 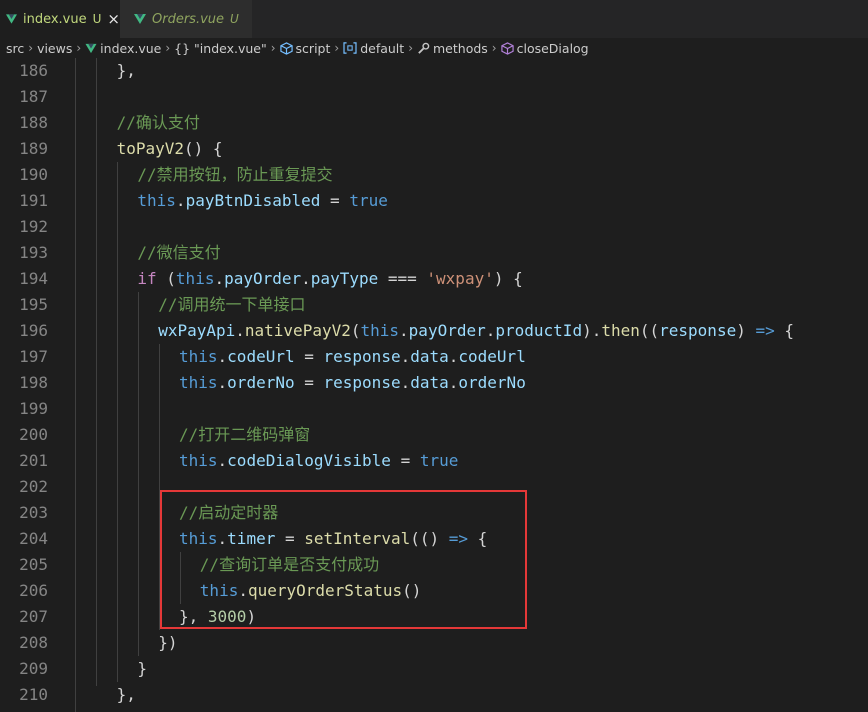 What do you see at coordinates (263, 278) in the screenshot?
I see `code-token: payOrder` at bounding box center [263, 278].